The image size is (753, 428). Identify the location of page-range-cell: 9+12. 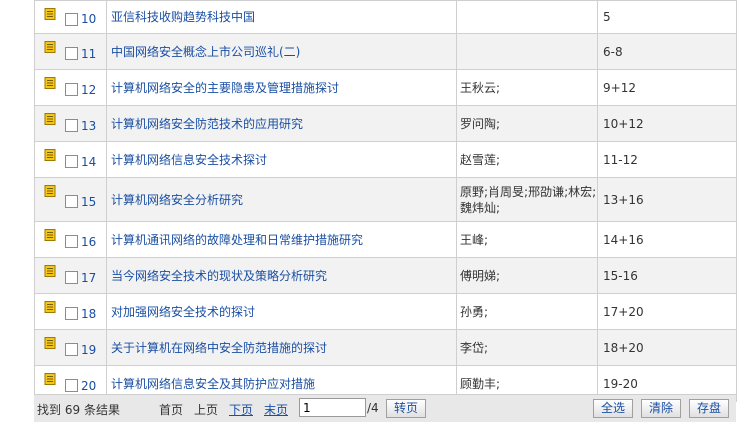
(667, 87).